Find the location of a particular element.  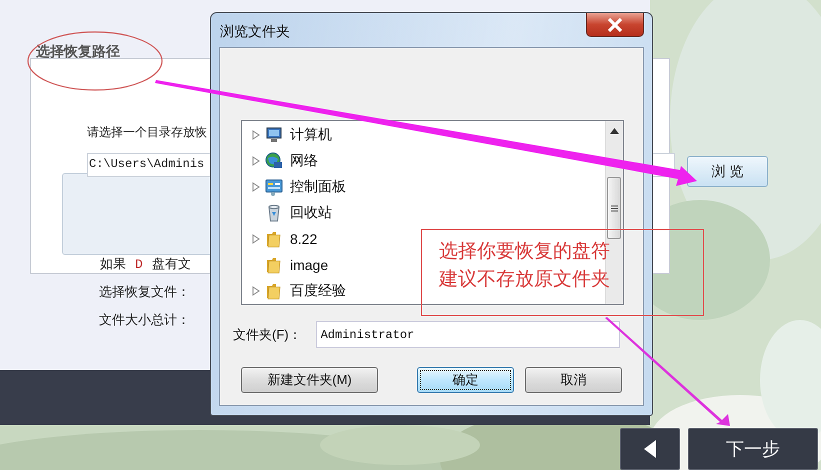

folder-field: Administrator is located at coordinates (468, 334).